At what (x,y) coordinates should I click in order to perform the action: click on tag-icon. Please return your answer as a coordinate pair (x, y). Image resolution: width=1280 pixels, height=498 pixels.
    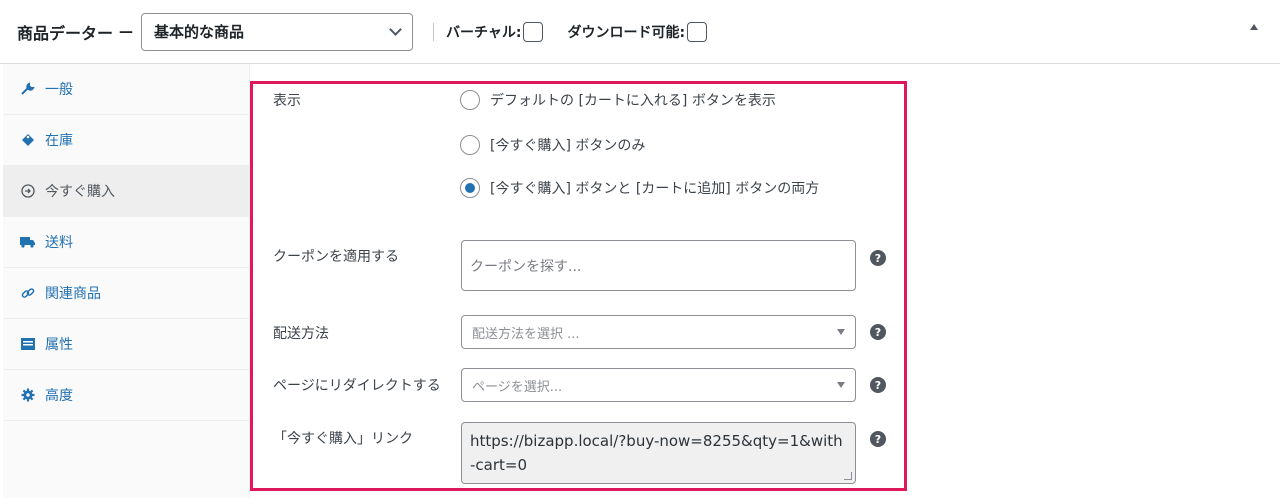
    Looking at the image, I should click on (28, 140).